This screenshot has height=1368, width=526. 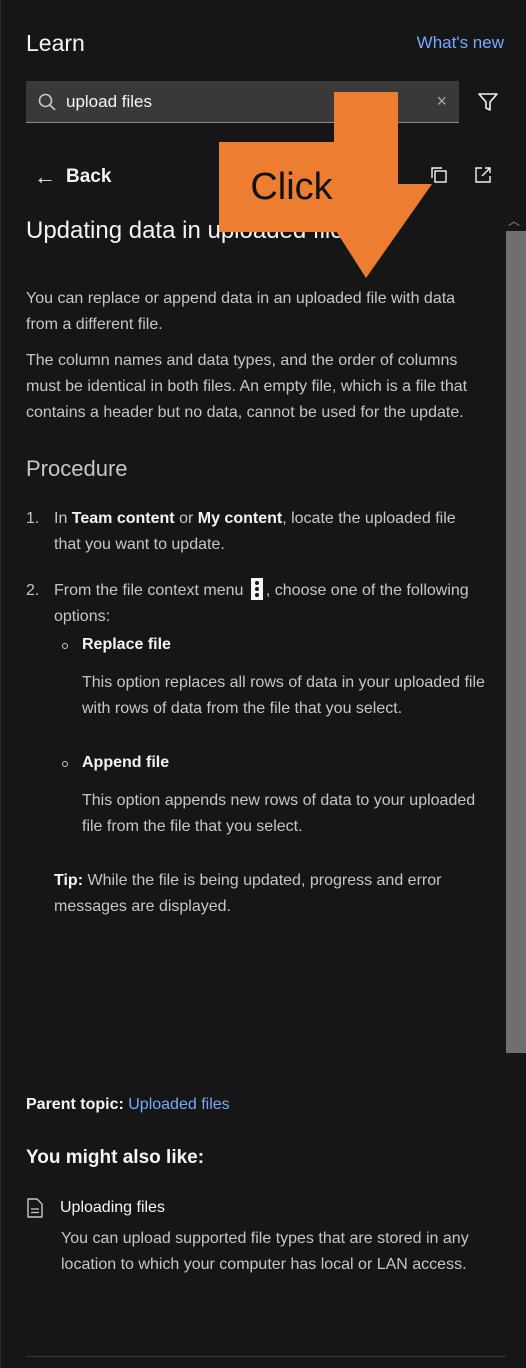 I want to click on open-external-icon, so click(x=483, y=177).